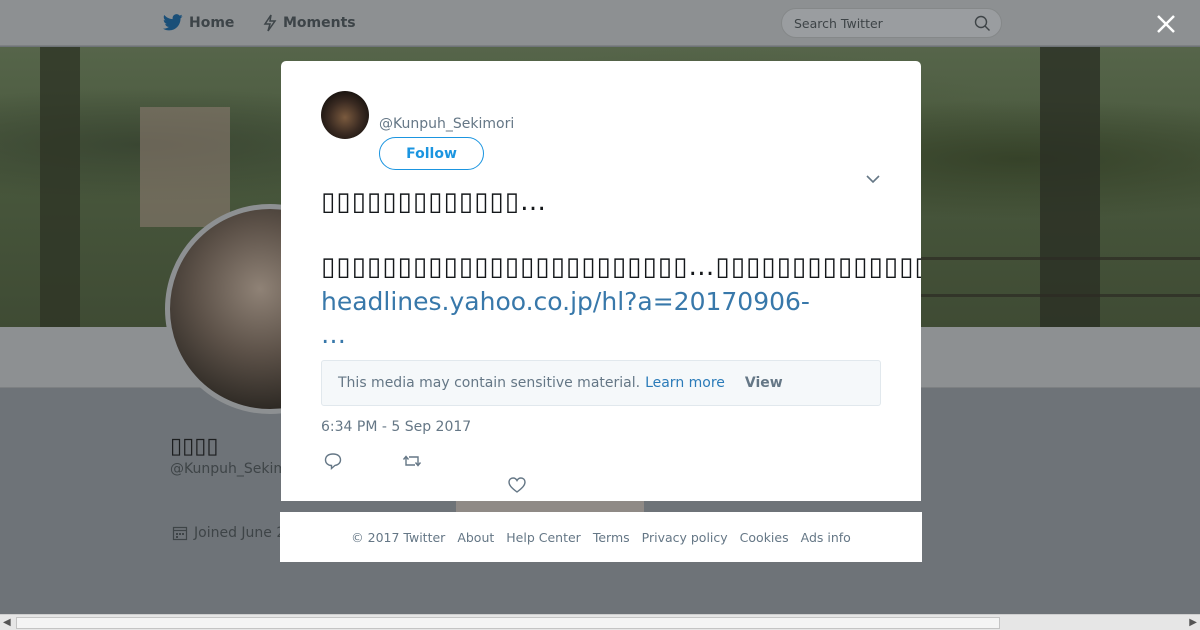 This screenshot has width=1200, height=630. What do you see at coordinates (1166, 24) in the screenshot?
I see `close-icon` at bounding box center [1166, 24].